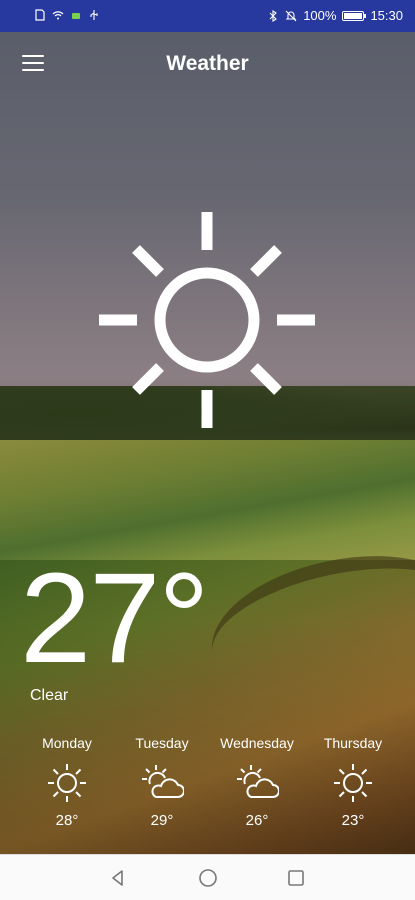  Describe the element at coordinates (320, 15) in the screenshot. I see `battery-percent: 100%` at that location.